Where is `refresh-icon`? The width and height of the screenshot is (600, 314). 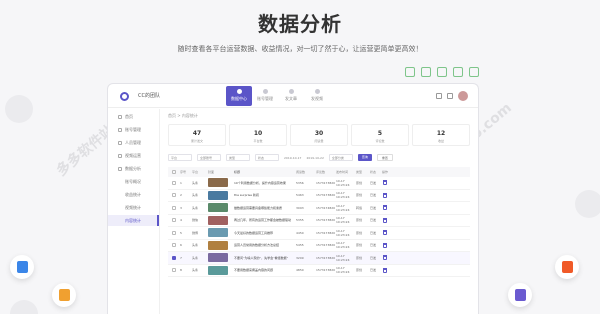 refresh-icon is located at coordinates (410, 72).